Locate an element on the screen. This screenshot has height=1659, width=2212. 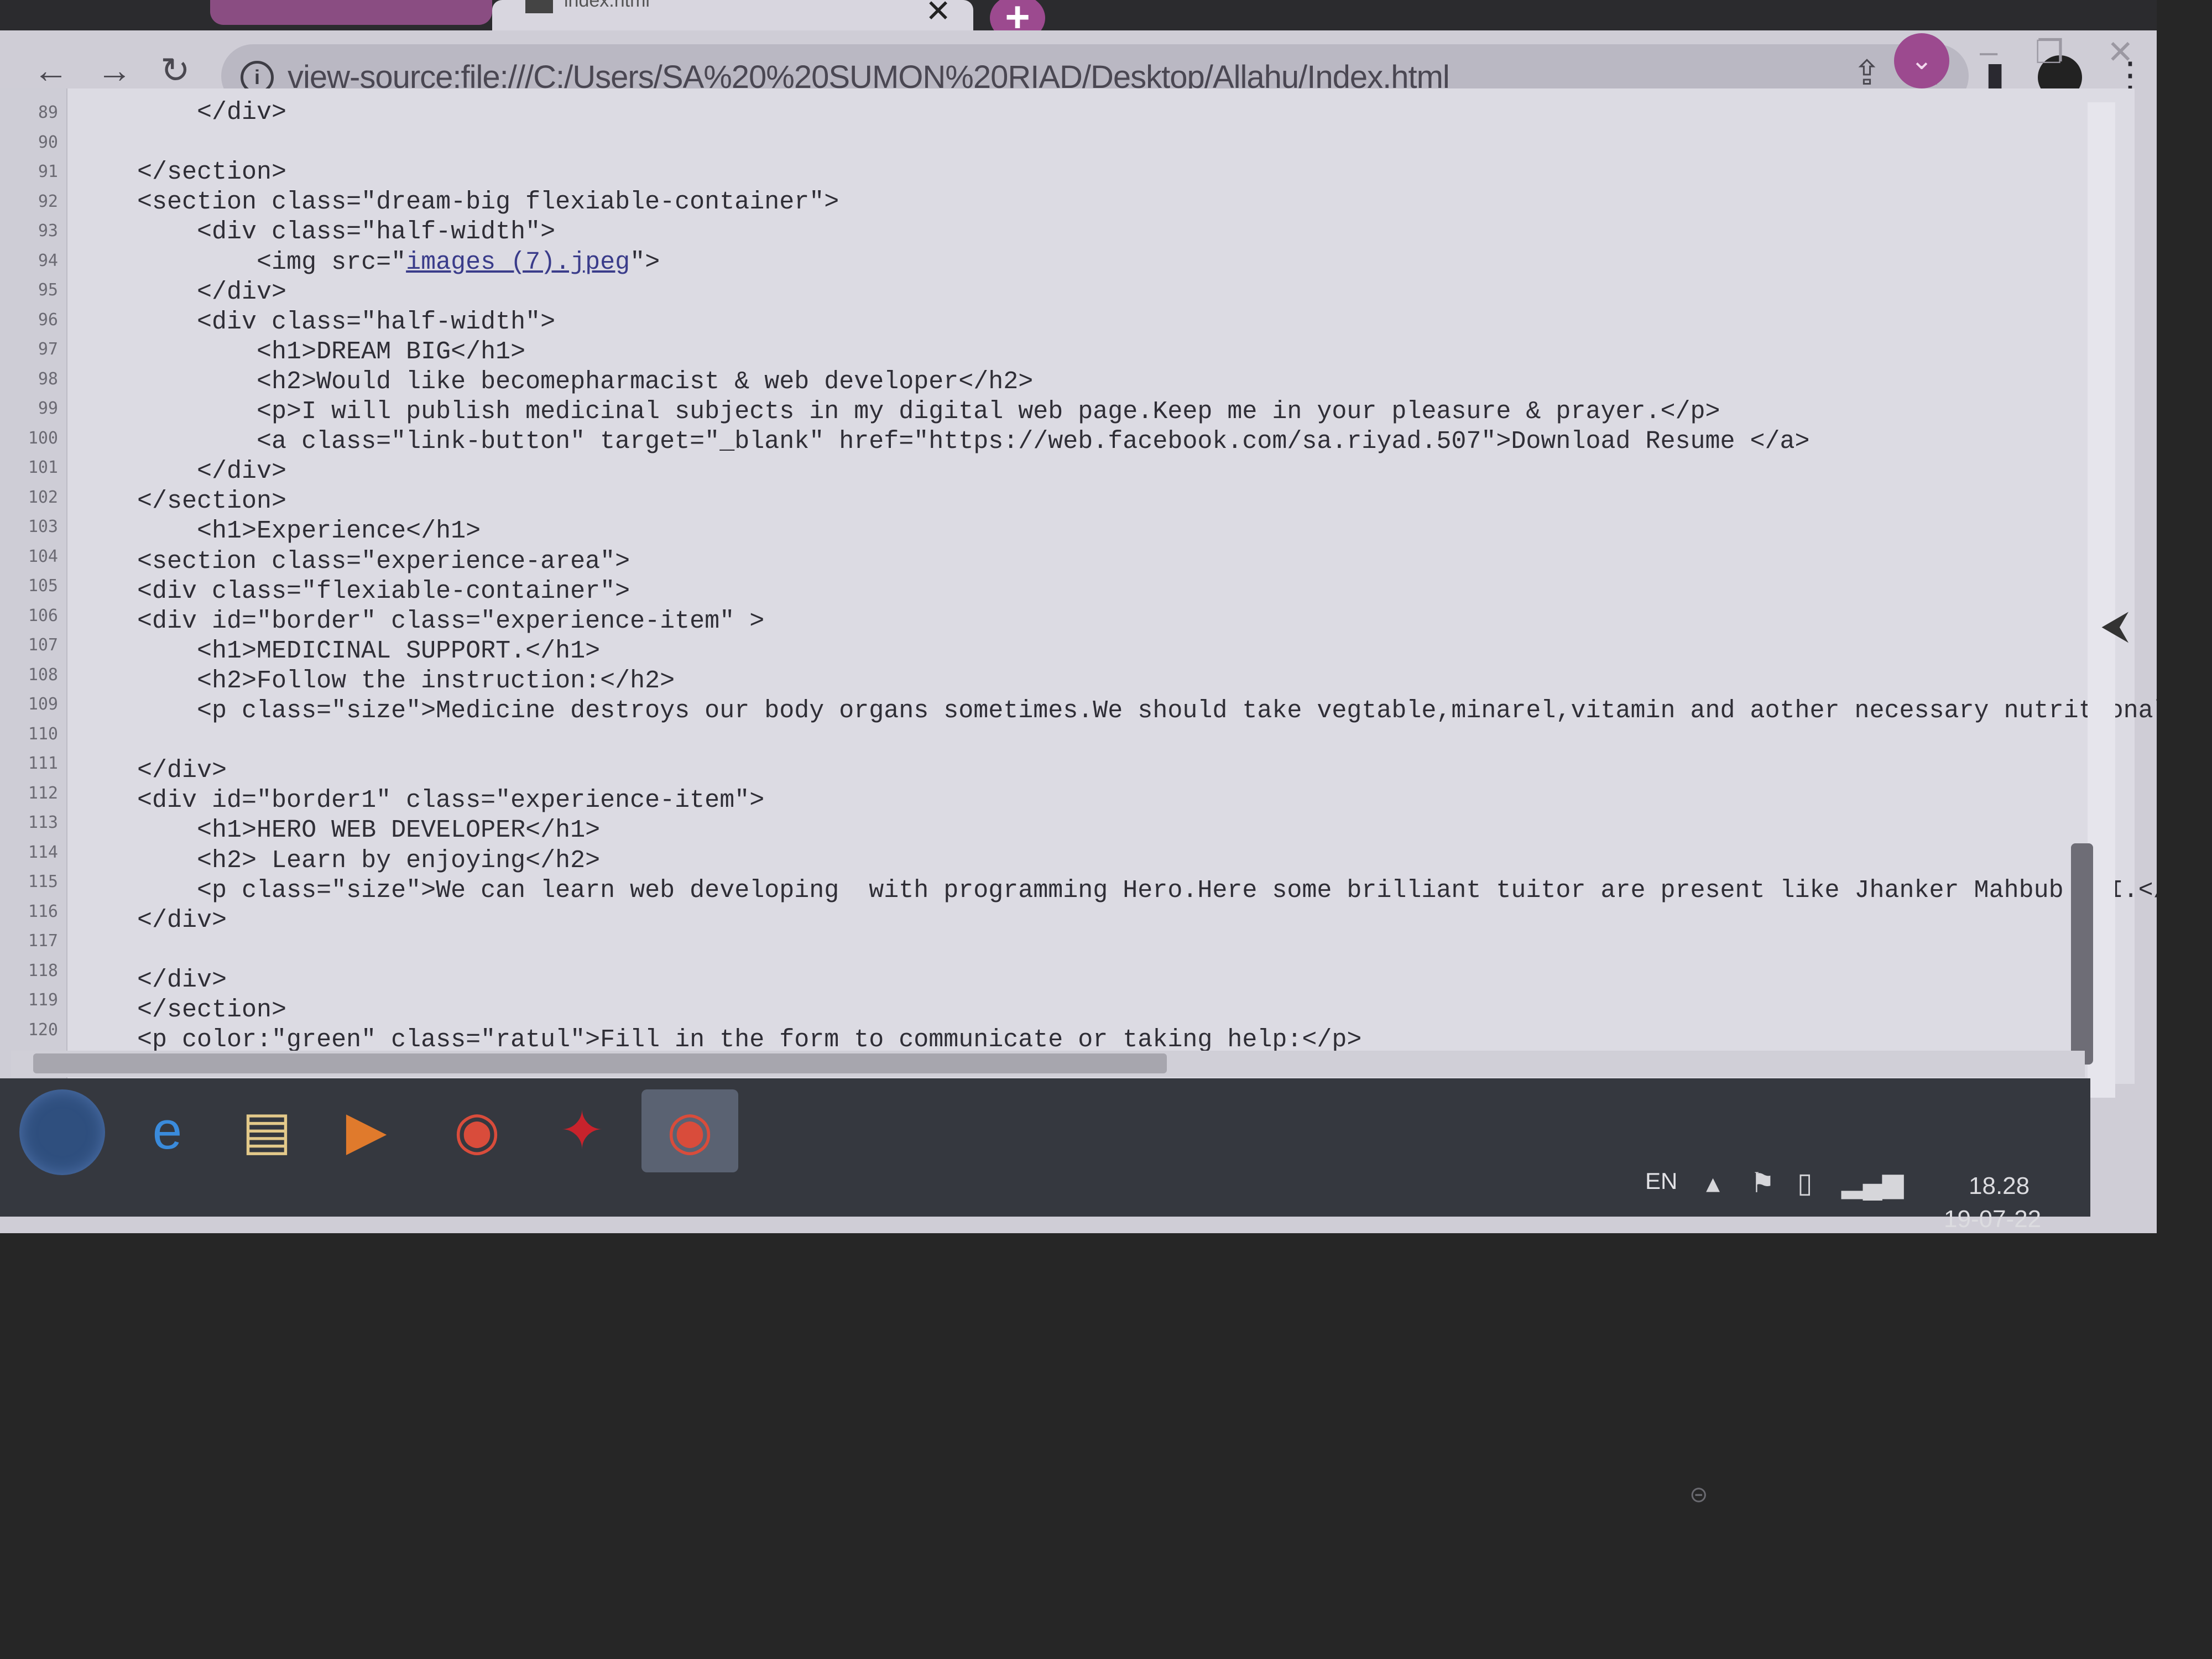
line-number: 96 is located at coordinates (48, 320).